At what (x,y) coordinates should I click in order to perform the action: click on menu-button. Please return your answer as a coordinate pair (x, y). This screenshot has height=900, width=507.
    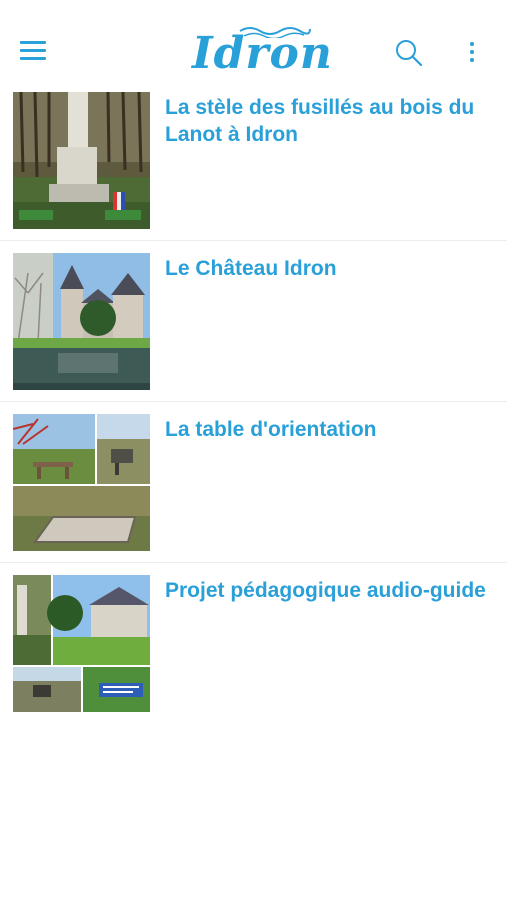
    Looking at the image, I should click on (33, 51).